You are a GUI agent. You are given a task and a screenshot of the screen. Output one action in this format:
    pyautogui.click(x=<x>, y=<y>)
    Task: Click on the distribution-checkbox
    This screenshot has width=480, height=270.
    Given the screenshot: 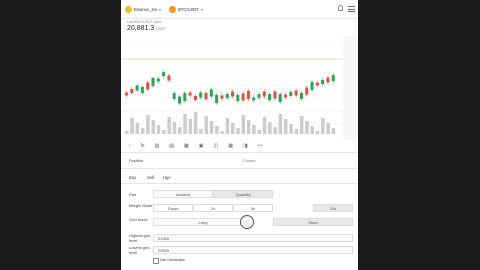 What is the action you would take?
    pyautogui.click(x=156, y=261)
    